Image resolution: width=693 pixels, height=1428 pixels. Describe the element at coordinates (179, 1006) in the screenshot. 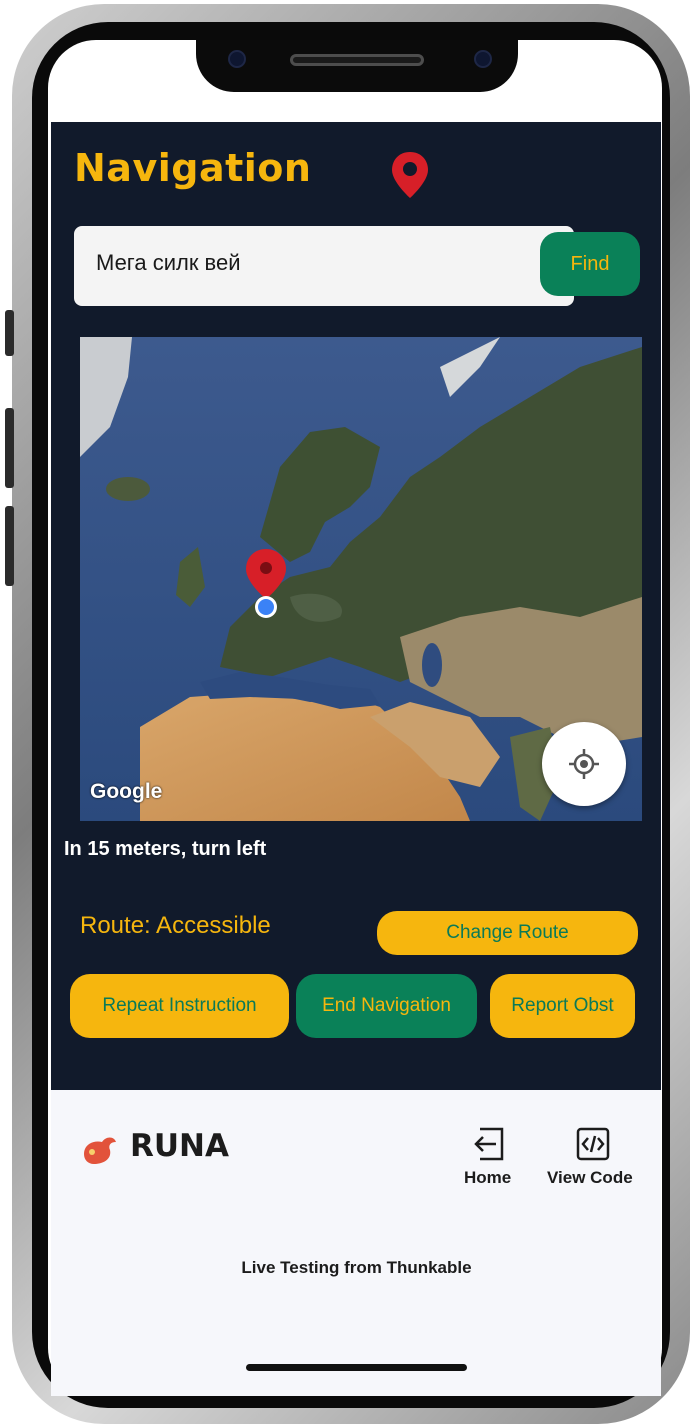

I see `repeat-instruction-button: Repeat Instruction` at that location.